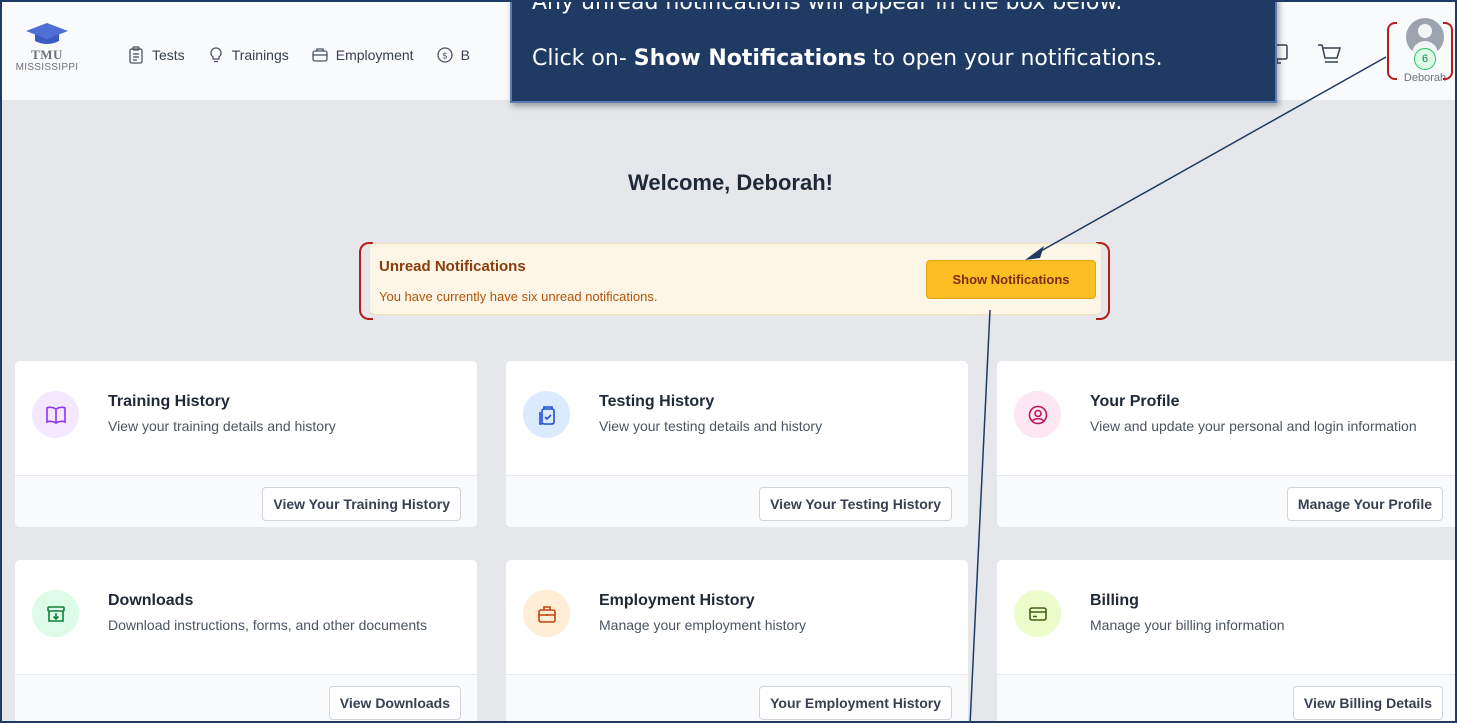 The width and height of the screenshot is (1457, 723). Describe the element at coordinates (1187, 625) in the screenshot. I see `card-description: Manage your billing information` at that location.